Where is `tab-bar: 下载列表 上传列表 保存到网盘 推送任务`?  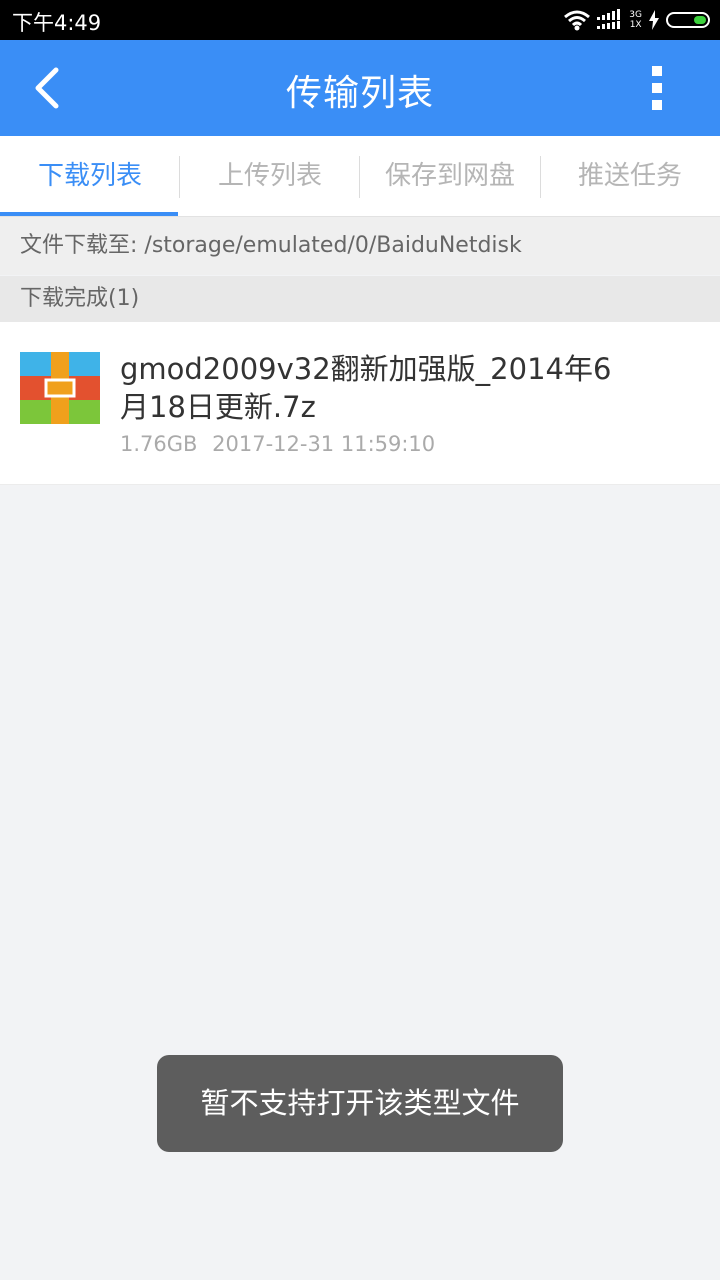 tab-bar: 下载列表 上传列表 保存到网盘 推送任务 is located at coordinates (360, 176).